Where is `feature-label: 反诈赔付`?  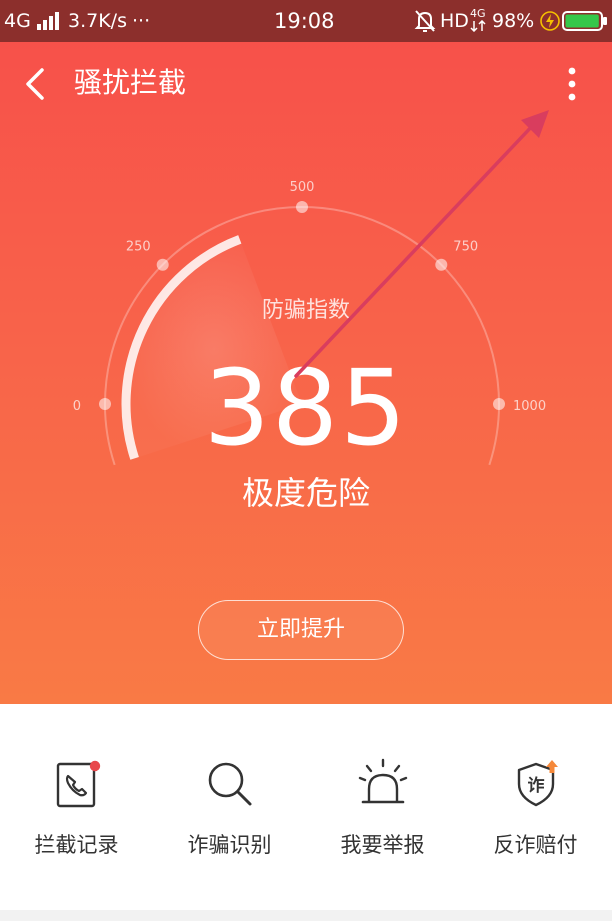 feature-label: 反诈赔付 is located at coordinates (535, 845).